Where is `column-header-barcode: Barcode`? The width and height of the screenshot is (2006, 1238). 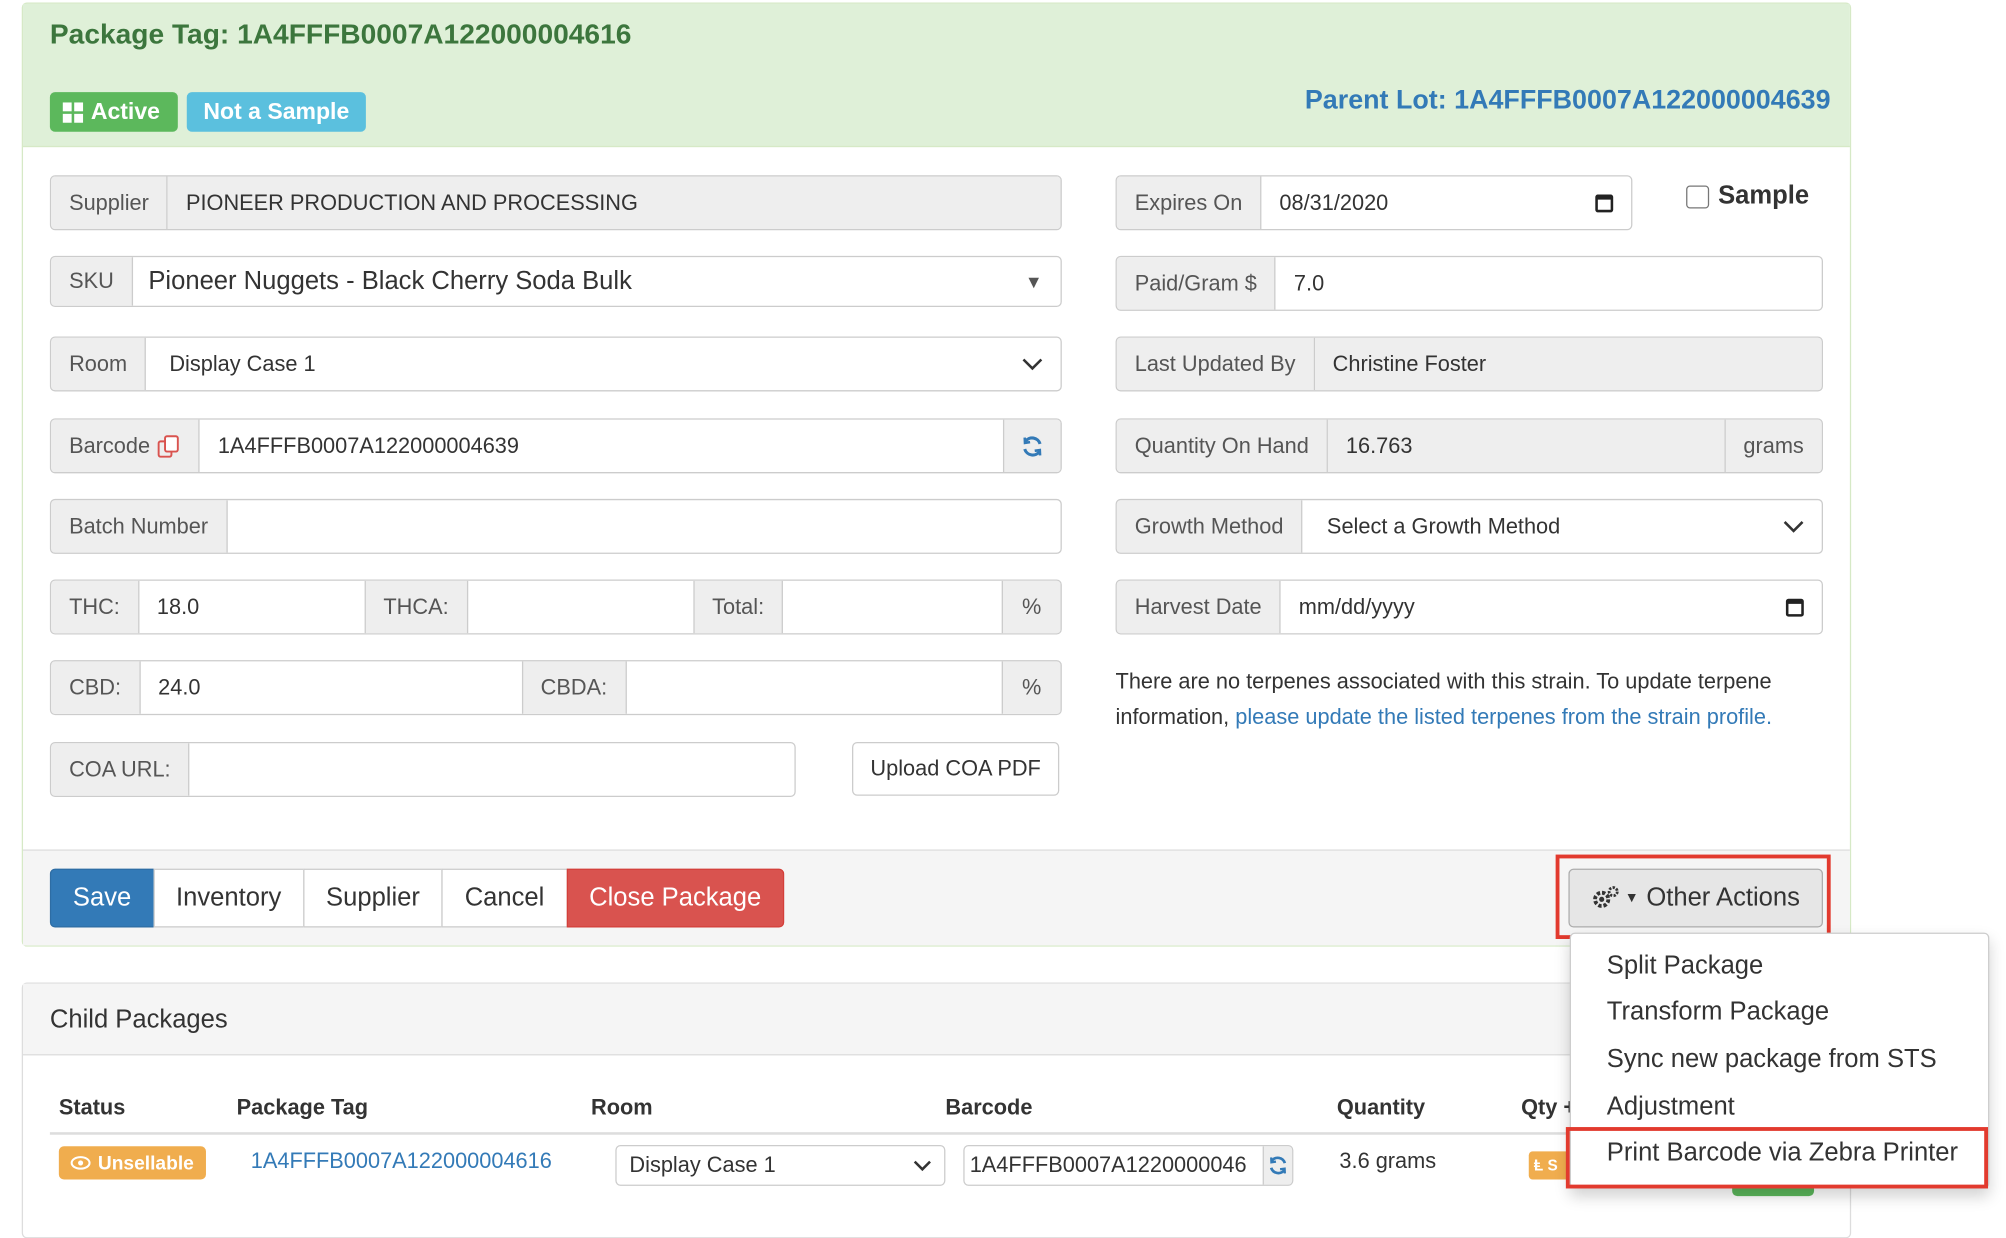
column-header-barcode: Barcode is located at coordinates (989, 1107).